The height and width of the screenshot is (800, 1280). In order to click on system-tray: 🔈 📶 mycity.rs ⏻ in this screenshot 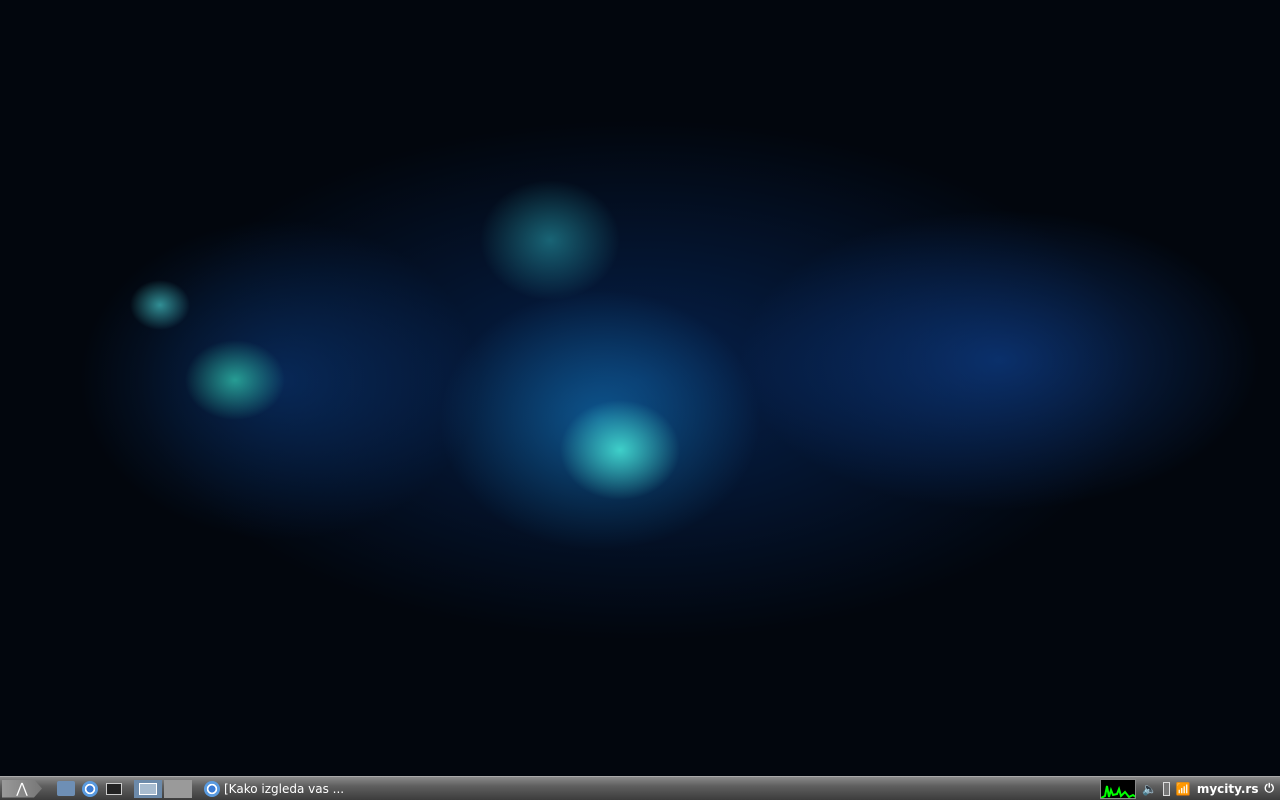, I will do `click(1189, 788)`.